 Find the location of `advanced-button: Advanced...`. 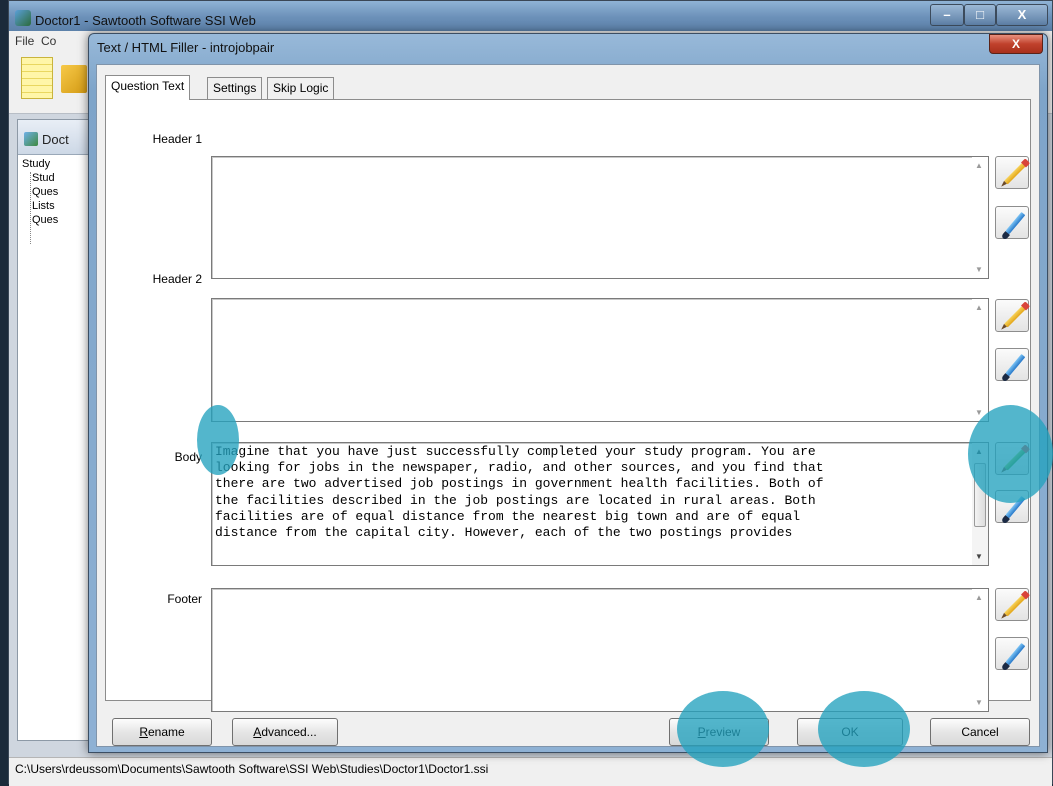

advanced-button: Advanced... is located at coordinates (285, 732).